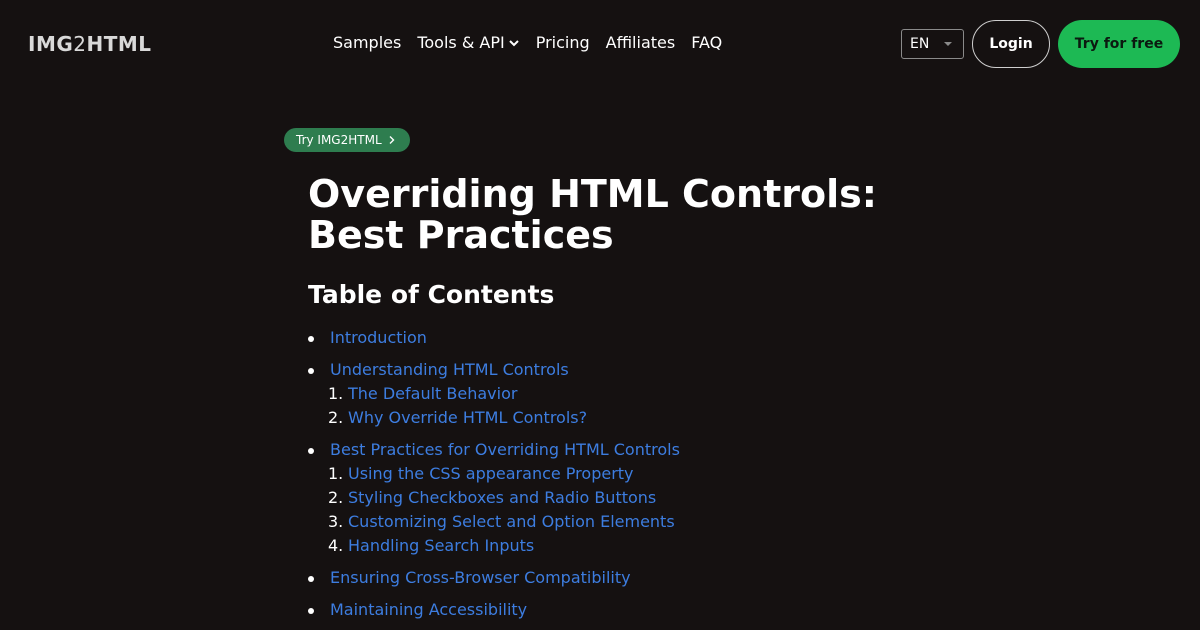  Describe the element at coordinates (948, 44) in the screenshot. I see `caret-down-icon` at that location.